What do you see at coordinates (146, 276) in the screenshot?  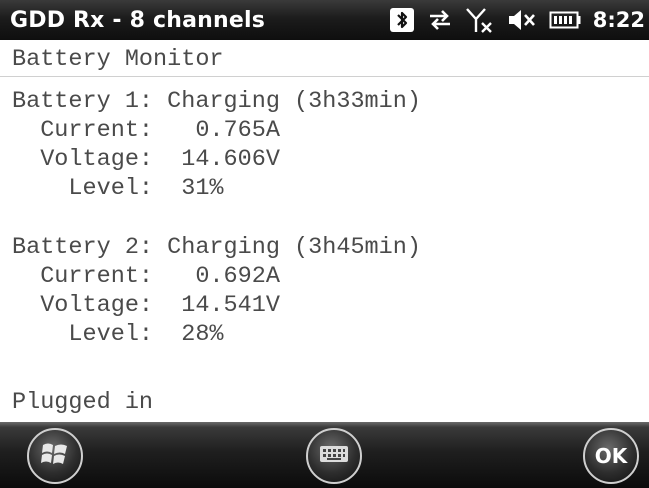 I see `battery2-current: Current: 0.692A` at bounding box center [146, 276].